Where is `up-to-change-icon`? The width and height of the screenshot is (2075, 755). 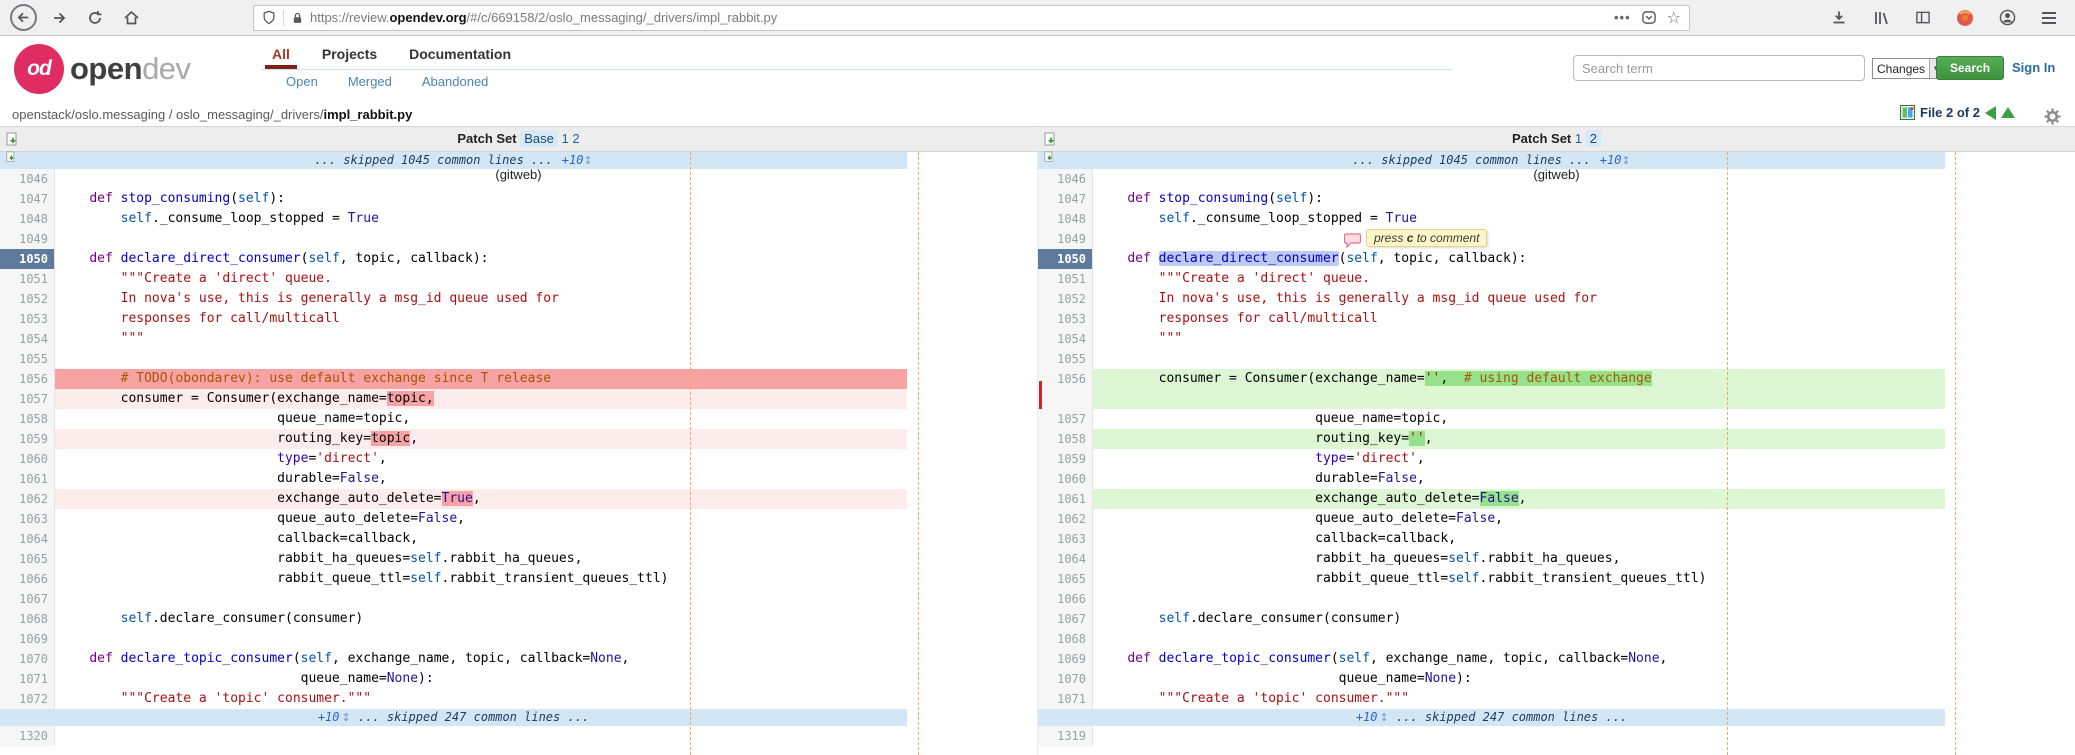
up-to-change-icon is located at coordinates (2007, 112).